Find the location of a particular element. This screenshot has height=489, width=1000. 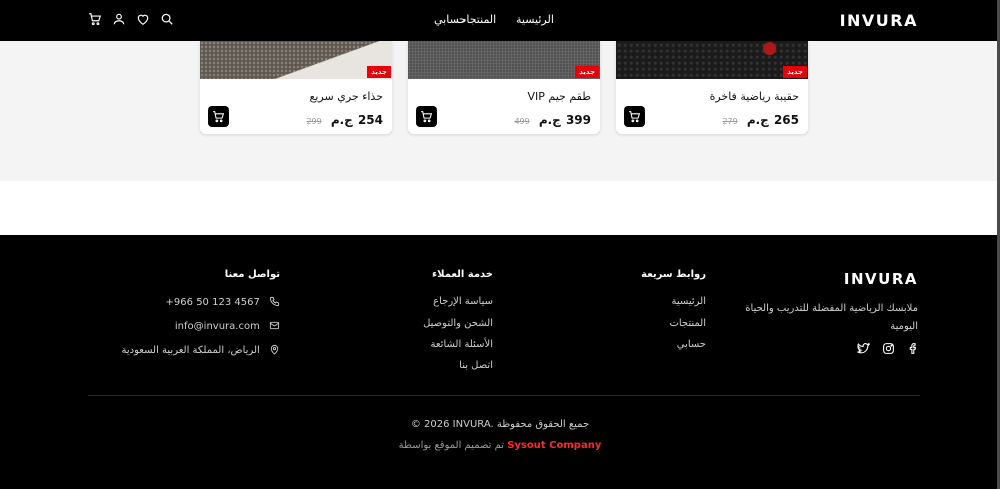

product-card: جديد حذاء جري سريع 254 ج.م 299 is located at coordinates (296, 87).